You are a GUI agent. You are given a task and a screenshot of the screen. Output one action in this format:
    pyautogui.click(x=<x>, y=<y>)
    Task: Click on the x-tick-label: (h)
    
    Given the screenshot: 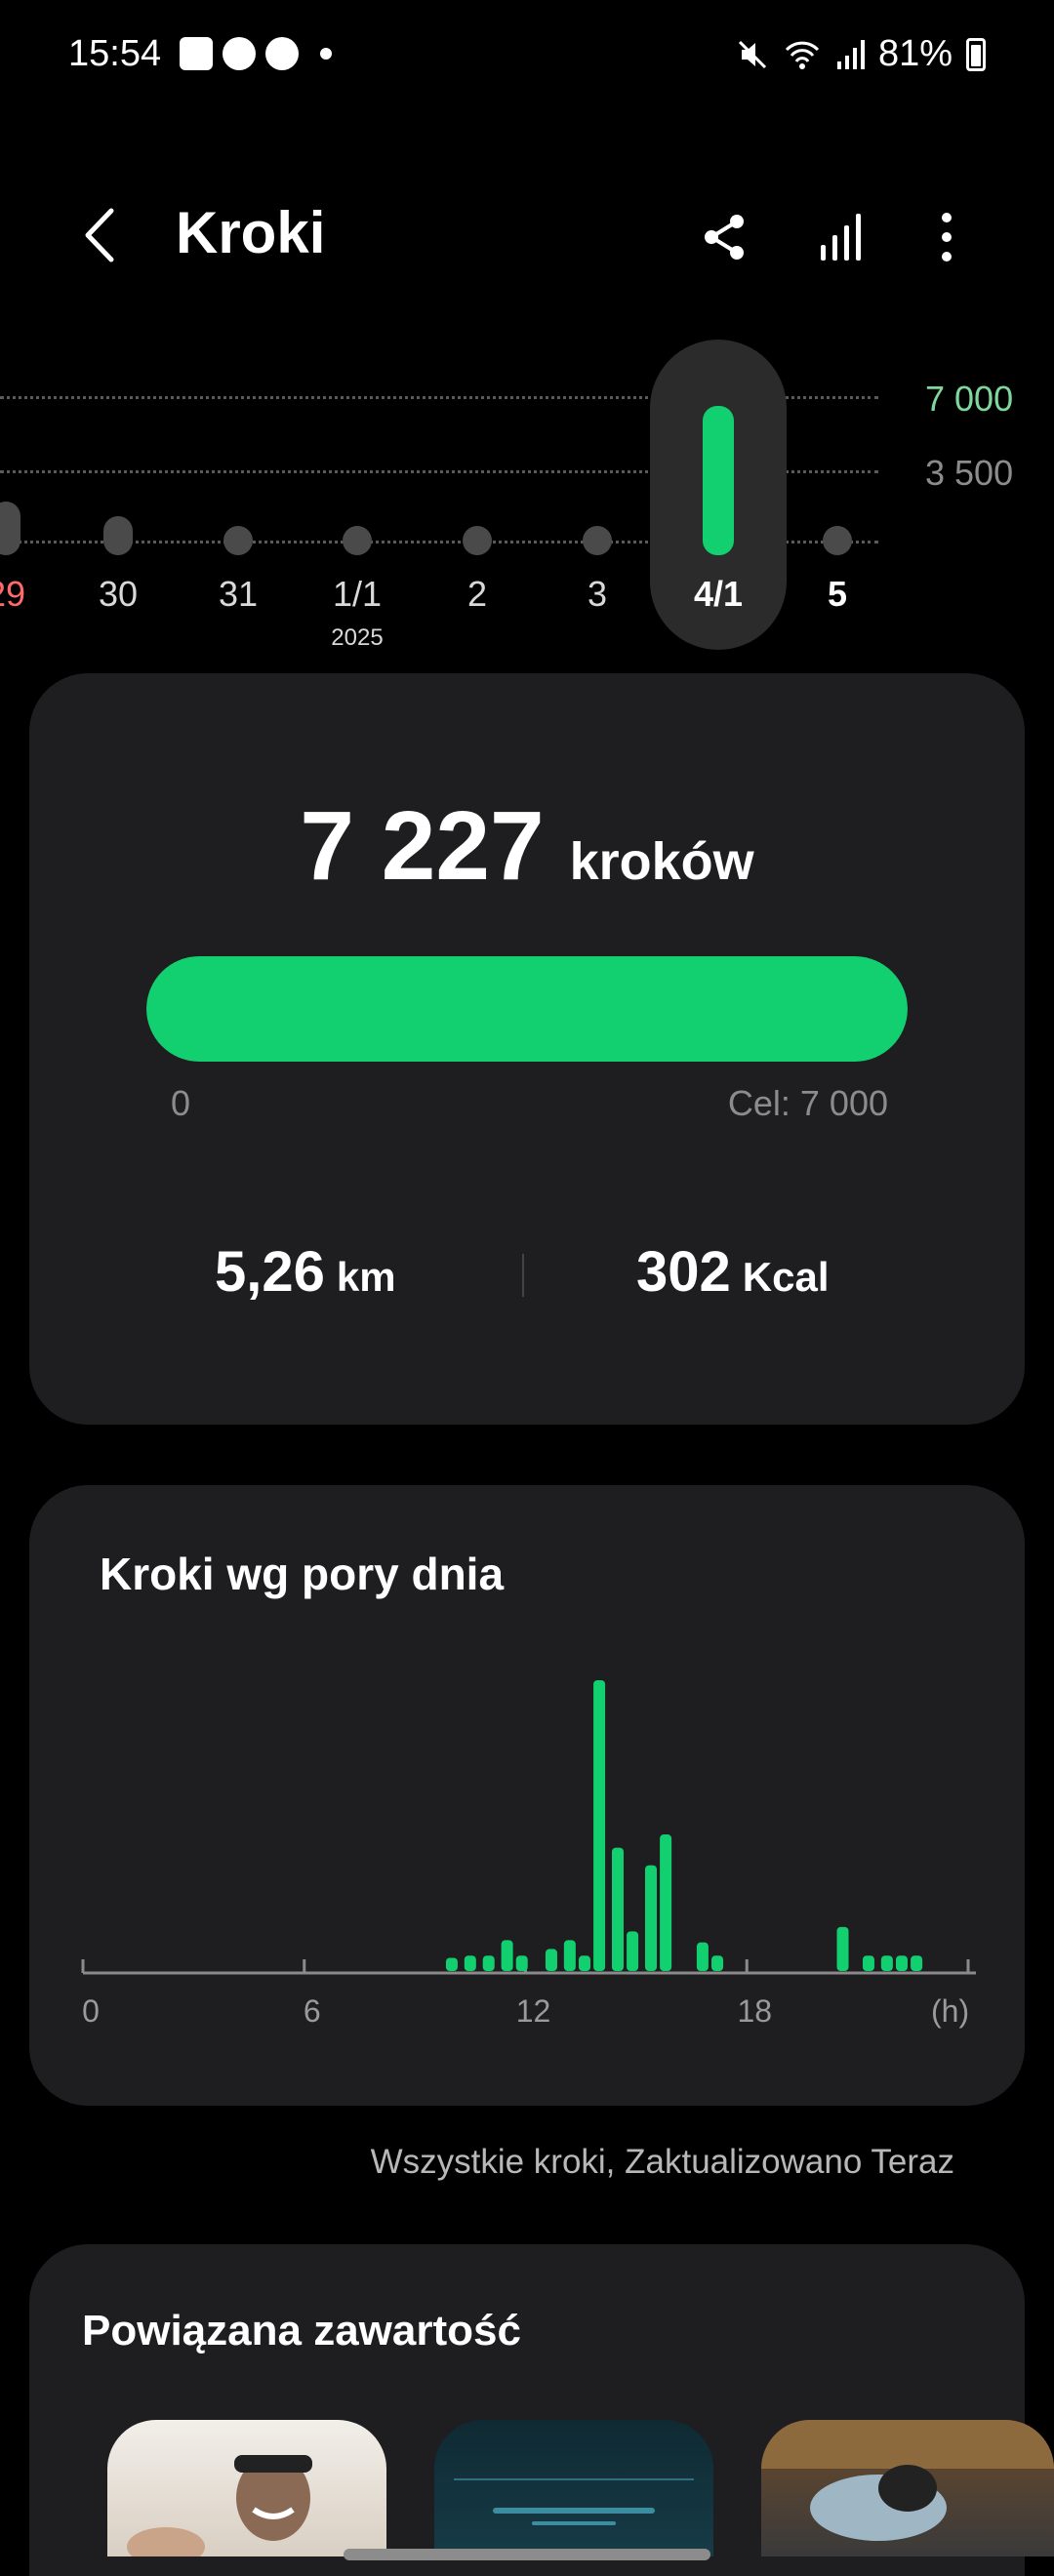 What is the action you would take?
    pyautogui.click(x=950, y=2011)
    